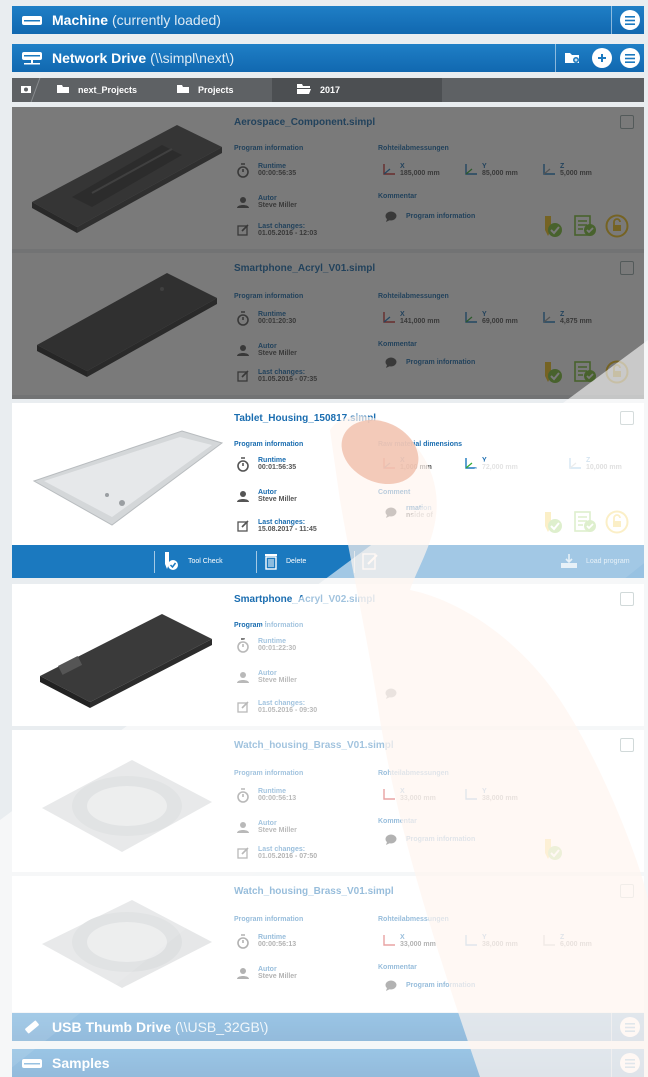 The height and width of the screenshot is (1077, 648). What do you see at coordinates (96, 90) in the screenshot?
I see `breadcrumb-item: next_Projects` at bounding box center [96, 90].